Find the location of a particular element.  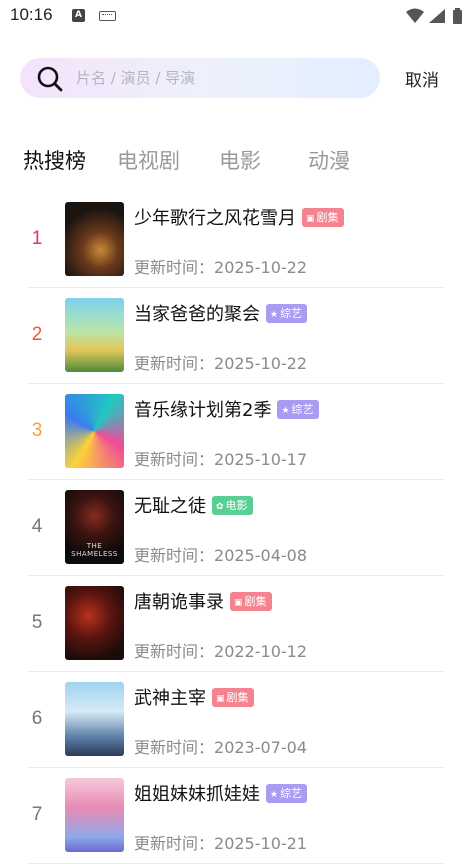

list-item: 5 唐朝诡事录 ▣ 剧集 更新时间：2022-10-12 is located at coordinates (236, 624).